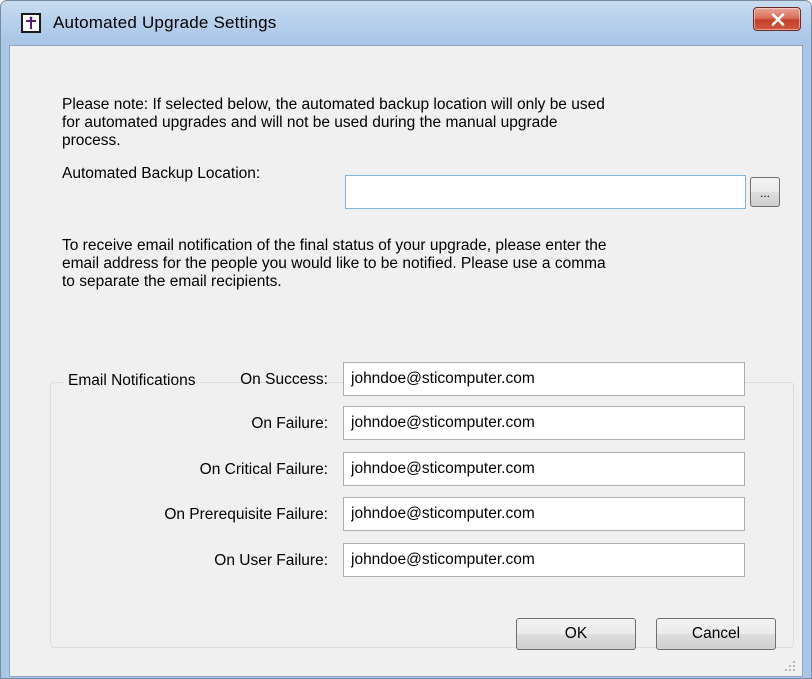 Image resolution: width=812 pixels, height=679 pixels. Describe the element at coordinates (172, 281) in the screenshot. I see `email-info-line: to separate the email recipients.` at that location.